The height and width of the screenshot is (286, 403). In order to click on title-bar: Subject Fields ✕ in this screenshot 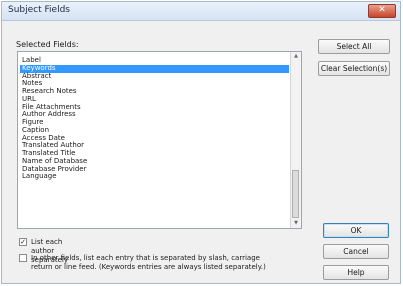, I will do `click(201, 11)`.